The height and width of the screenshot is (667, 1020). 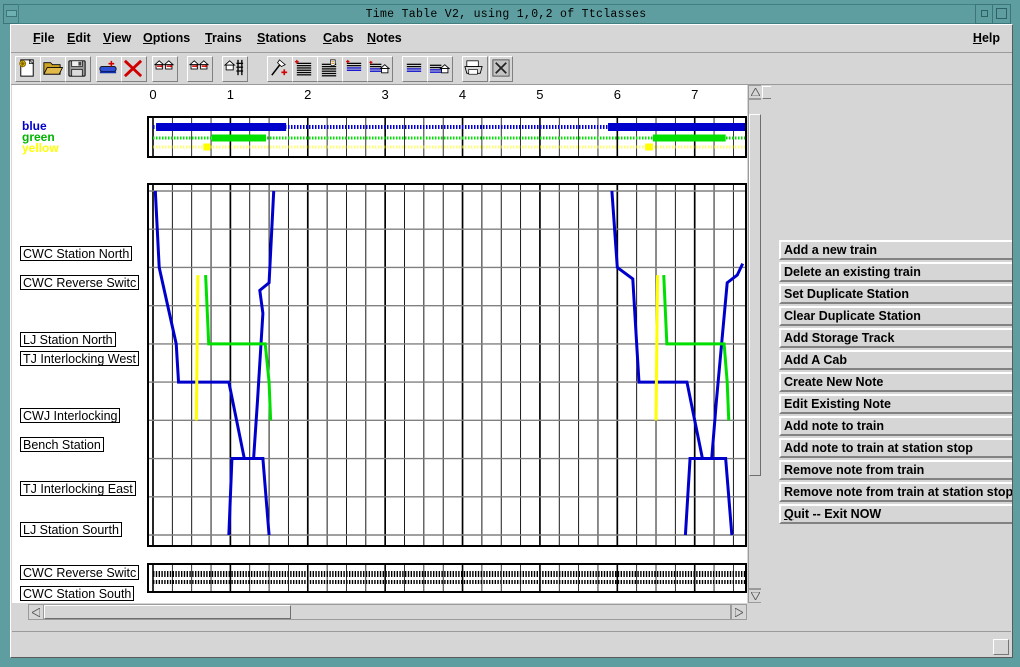 I want to click on new-file-icon, so click(x=26, y=68).